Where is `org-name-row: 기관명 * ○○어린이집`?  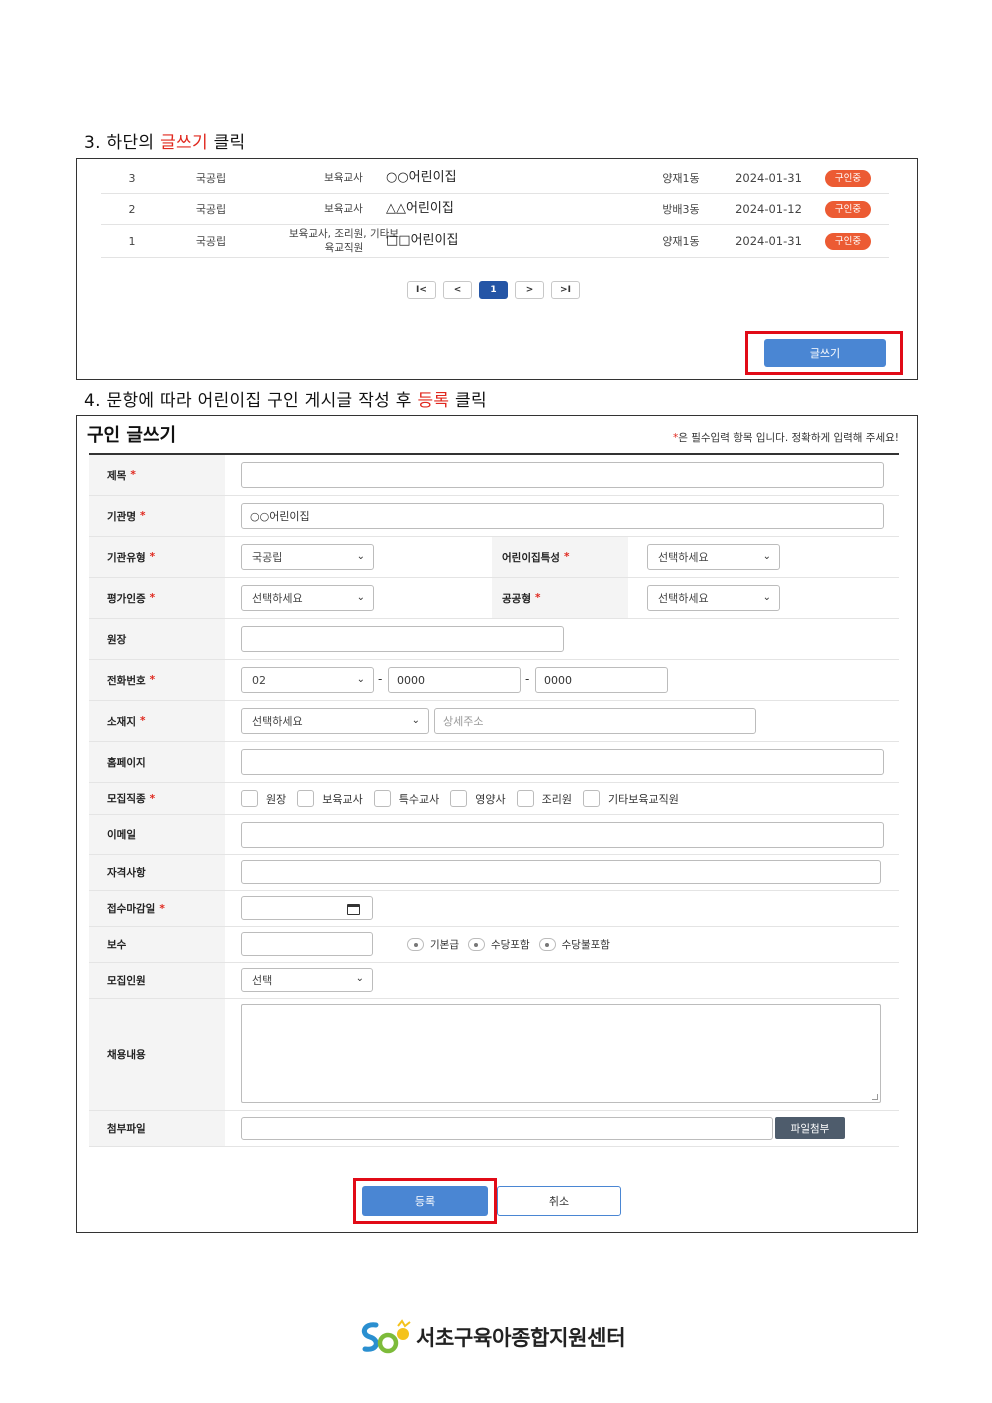 org-name-row: 기관명 * ○○어린이집 is located at coordinates (494, 516).